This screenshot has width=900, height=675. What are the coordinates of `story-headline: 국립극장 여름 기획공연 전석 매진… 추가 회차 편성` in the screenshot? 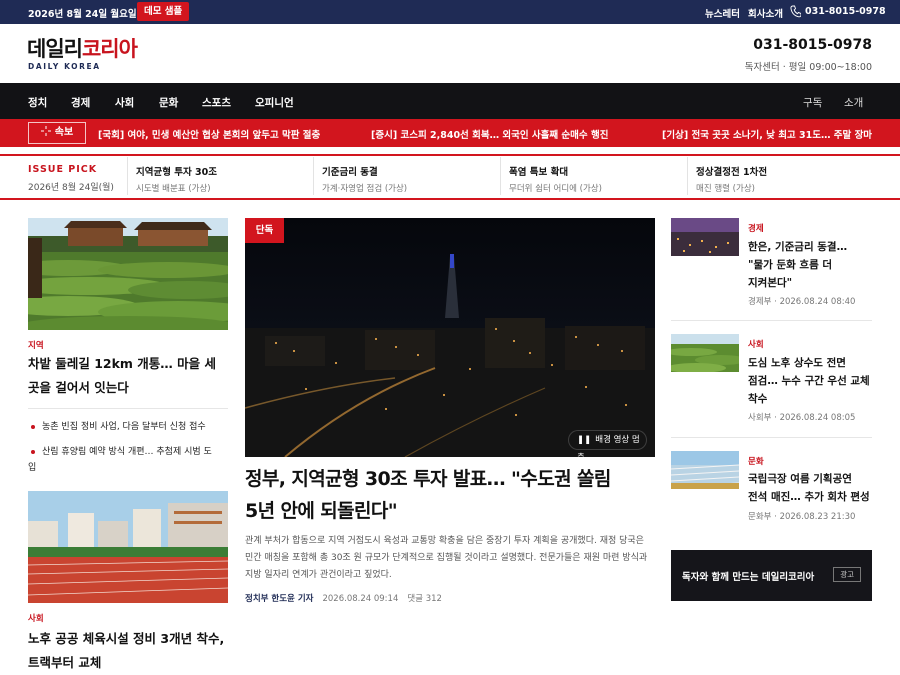 It's located at (812, 488).